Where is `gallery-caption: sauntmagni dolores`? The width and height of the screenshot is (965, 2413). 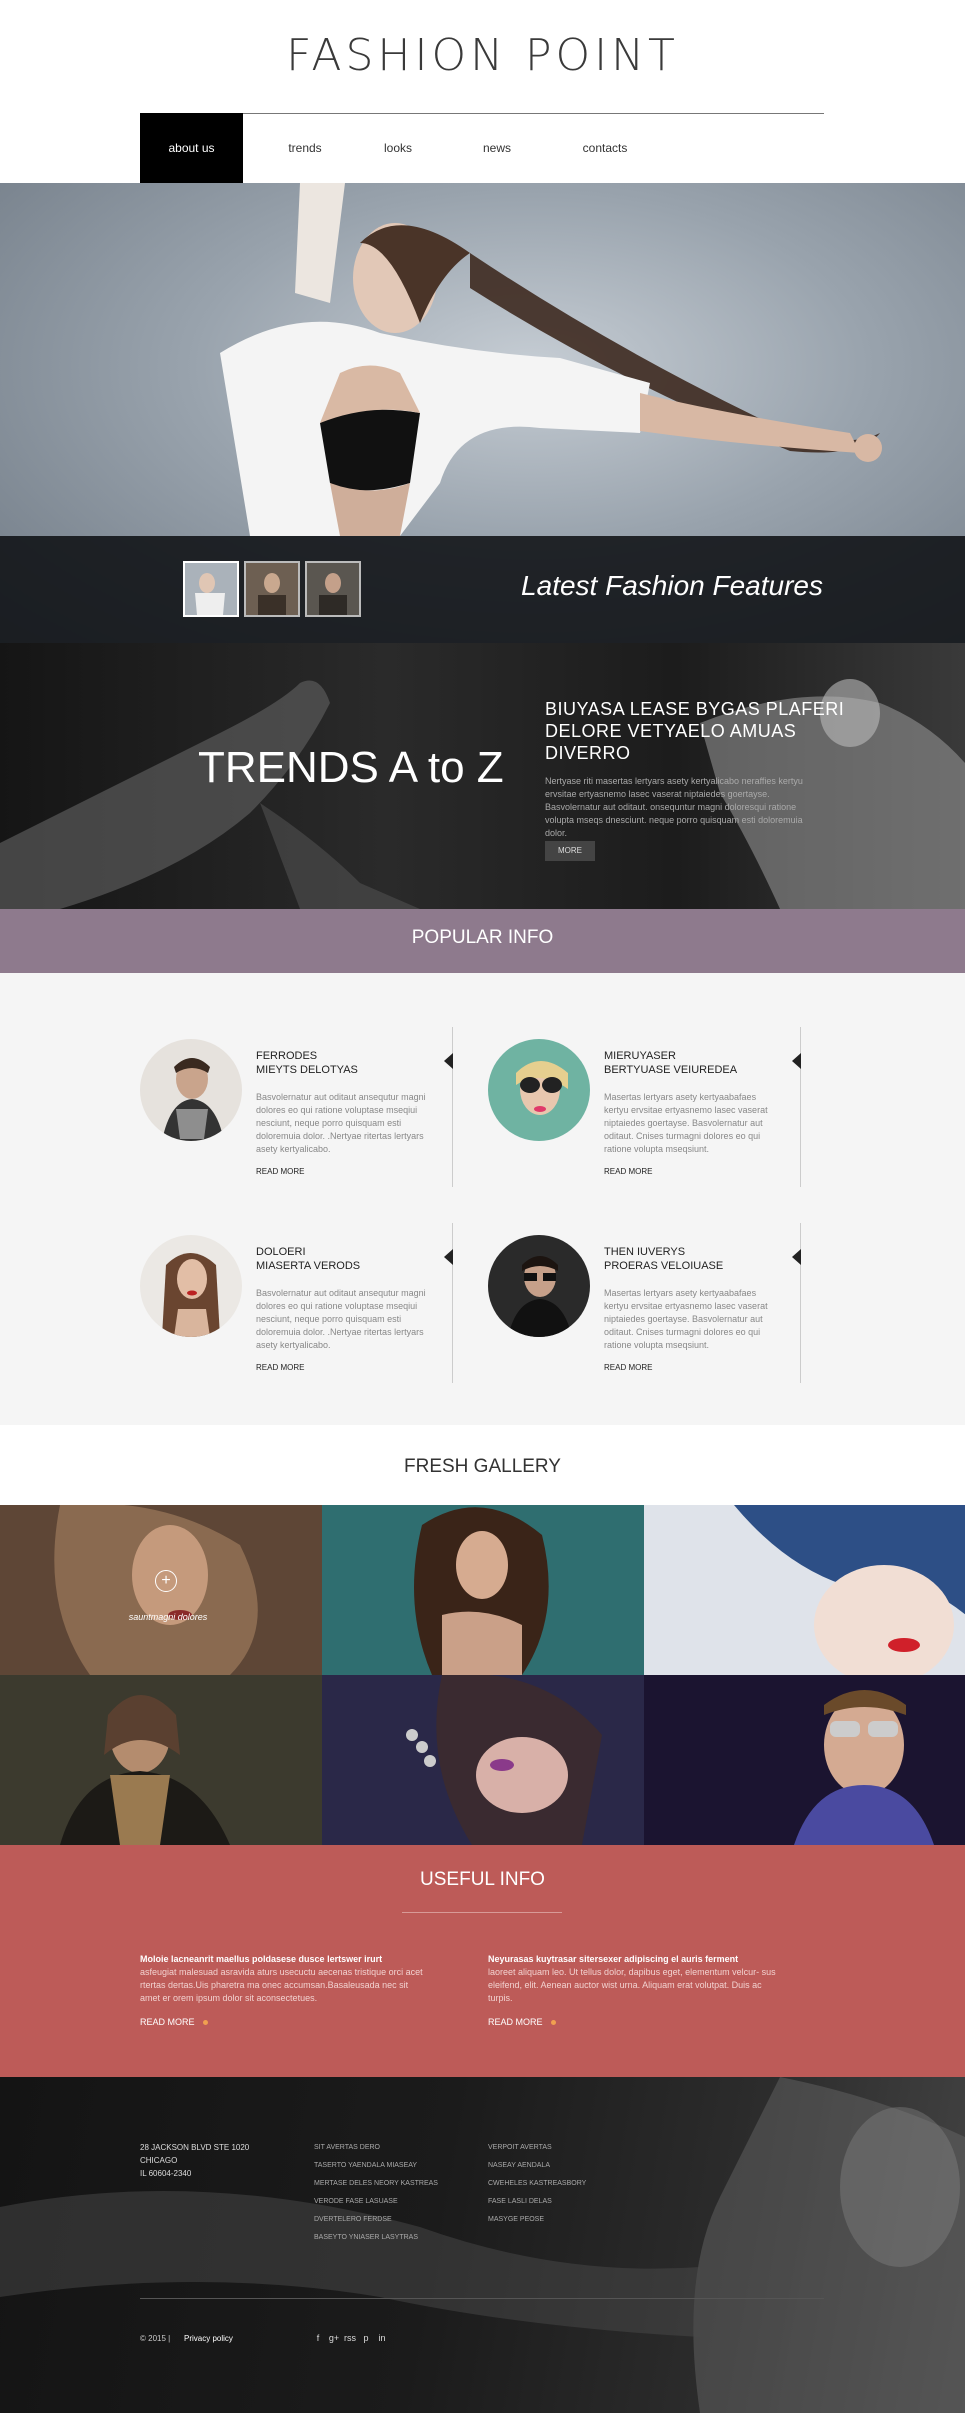 gallery-caption: sauntmagni dolores is located at coordinates (168, 1617).